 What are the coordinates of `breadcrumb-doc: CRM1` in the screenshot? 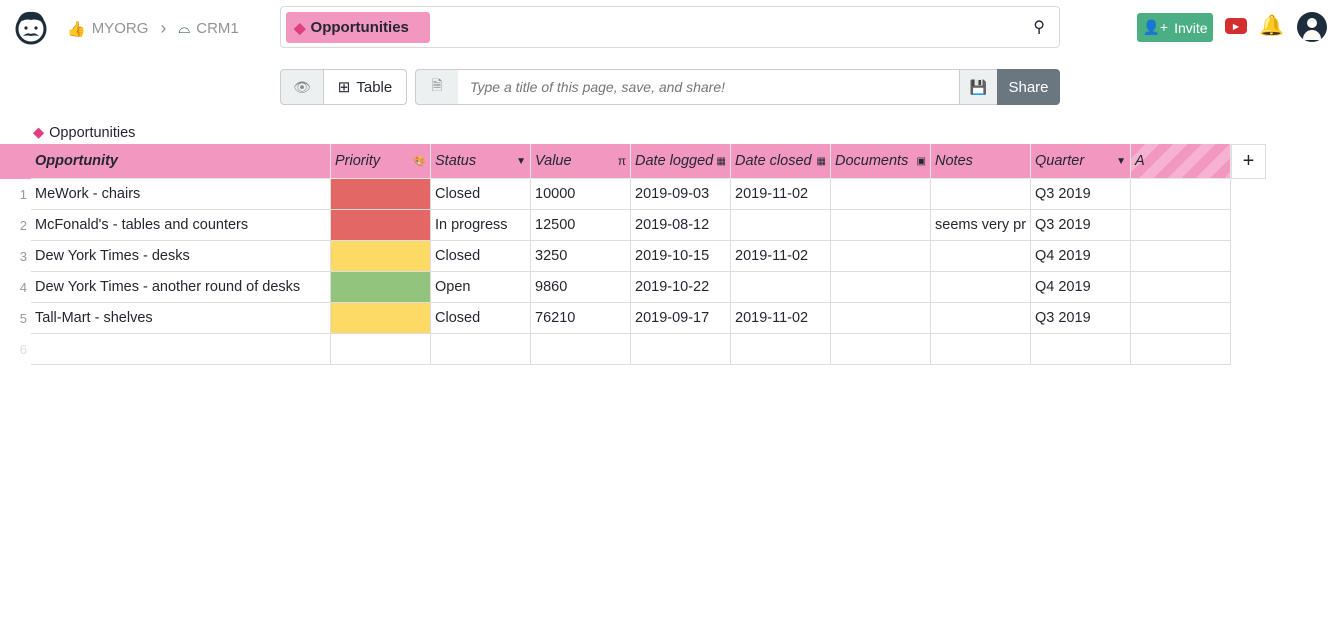 It's located at (217, 28).